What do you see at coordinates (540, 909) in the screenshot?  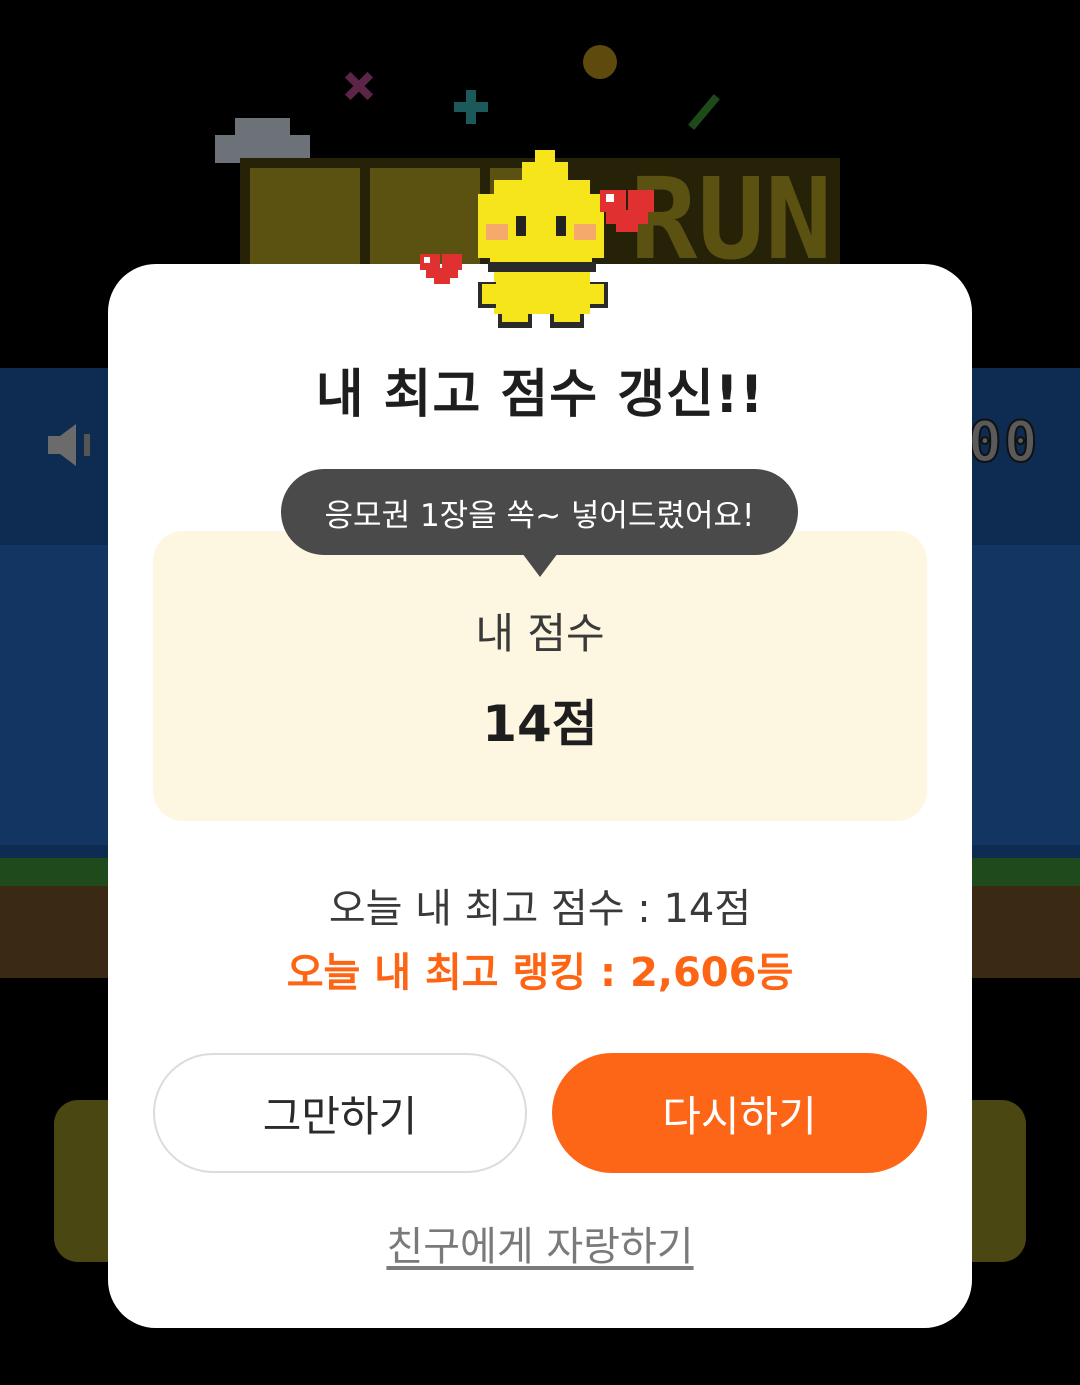 I see `today-best-score: 오늘 내 최고 점수 : 14점` at bounding box center [540, 909].